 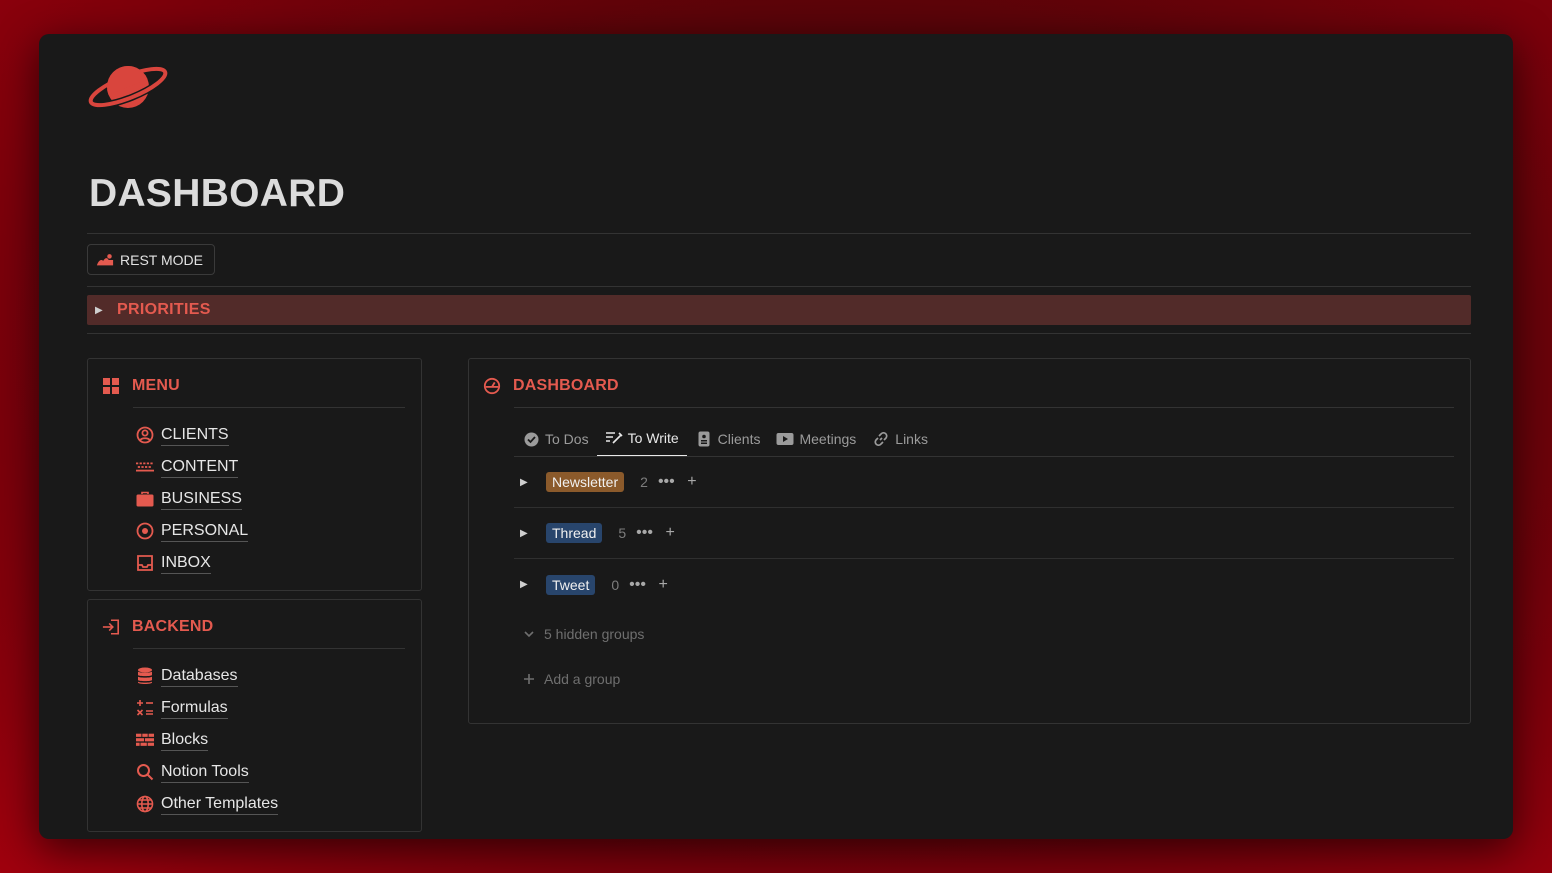 What do you see at coordinates (594, 634) in the screenshot?
I see `hidden-groups-label: 5 hidden groups` at bounding box center [594, 634].